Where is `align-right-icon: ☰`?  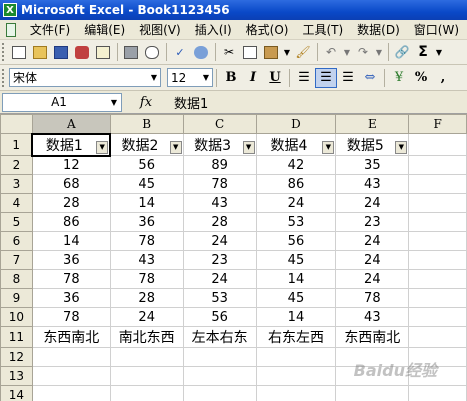 align-right-icon: ☰ is located at coordinates (348, 78).